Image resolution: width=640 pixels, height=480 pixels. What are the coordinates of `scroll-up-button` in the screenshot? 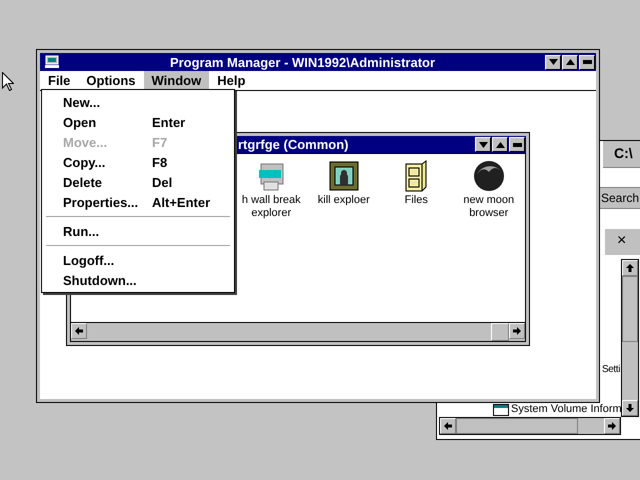 It's located at (630, 268).